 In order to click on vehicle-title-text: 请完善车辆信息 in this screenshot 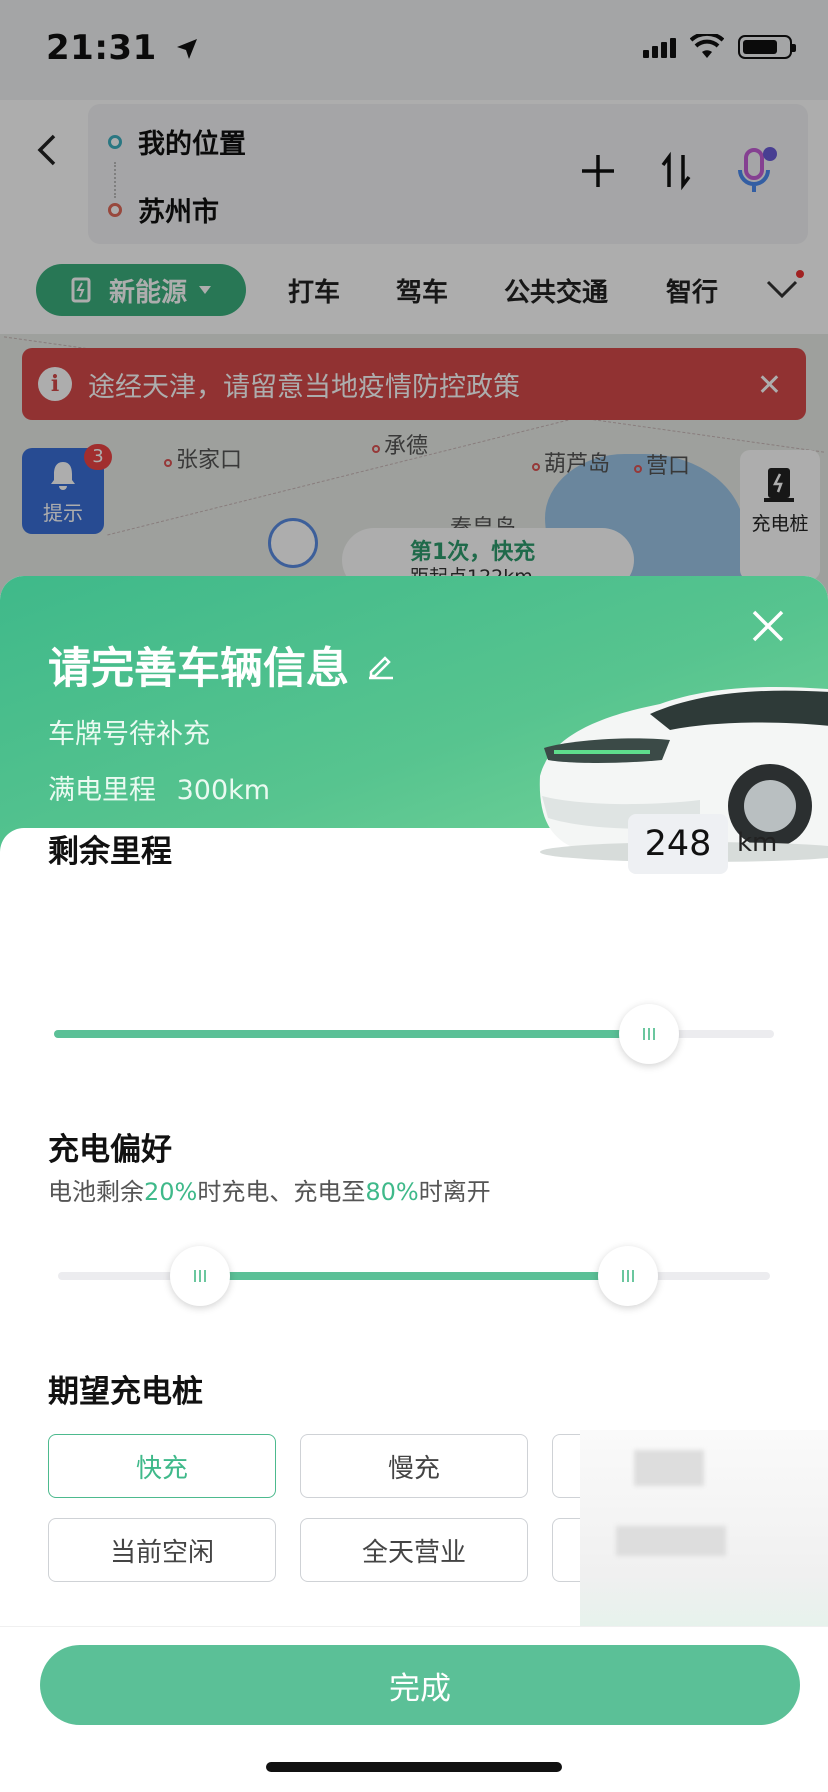, I will do `click(198, 669)`.